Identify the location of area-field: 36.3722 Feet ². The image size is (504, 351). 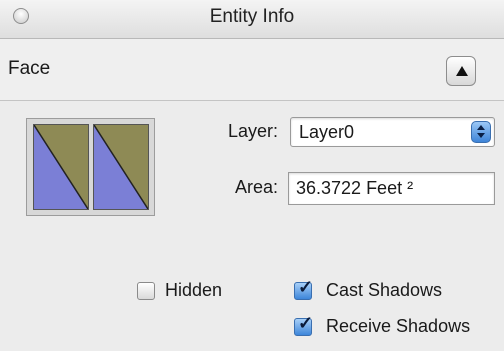
(391, 188).